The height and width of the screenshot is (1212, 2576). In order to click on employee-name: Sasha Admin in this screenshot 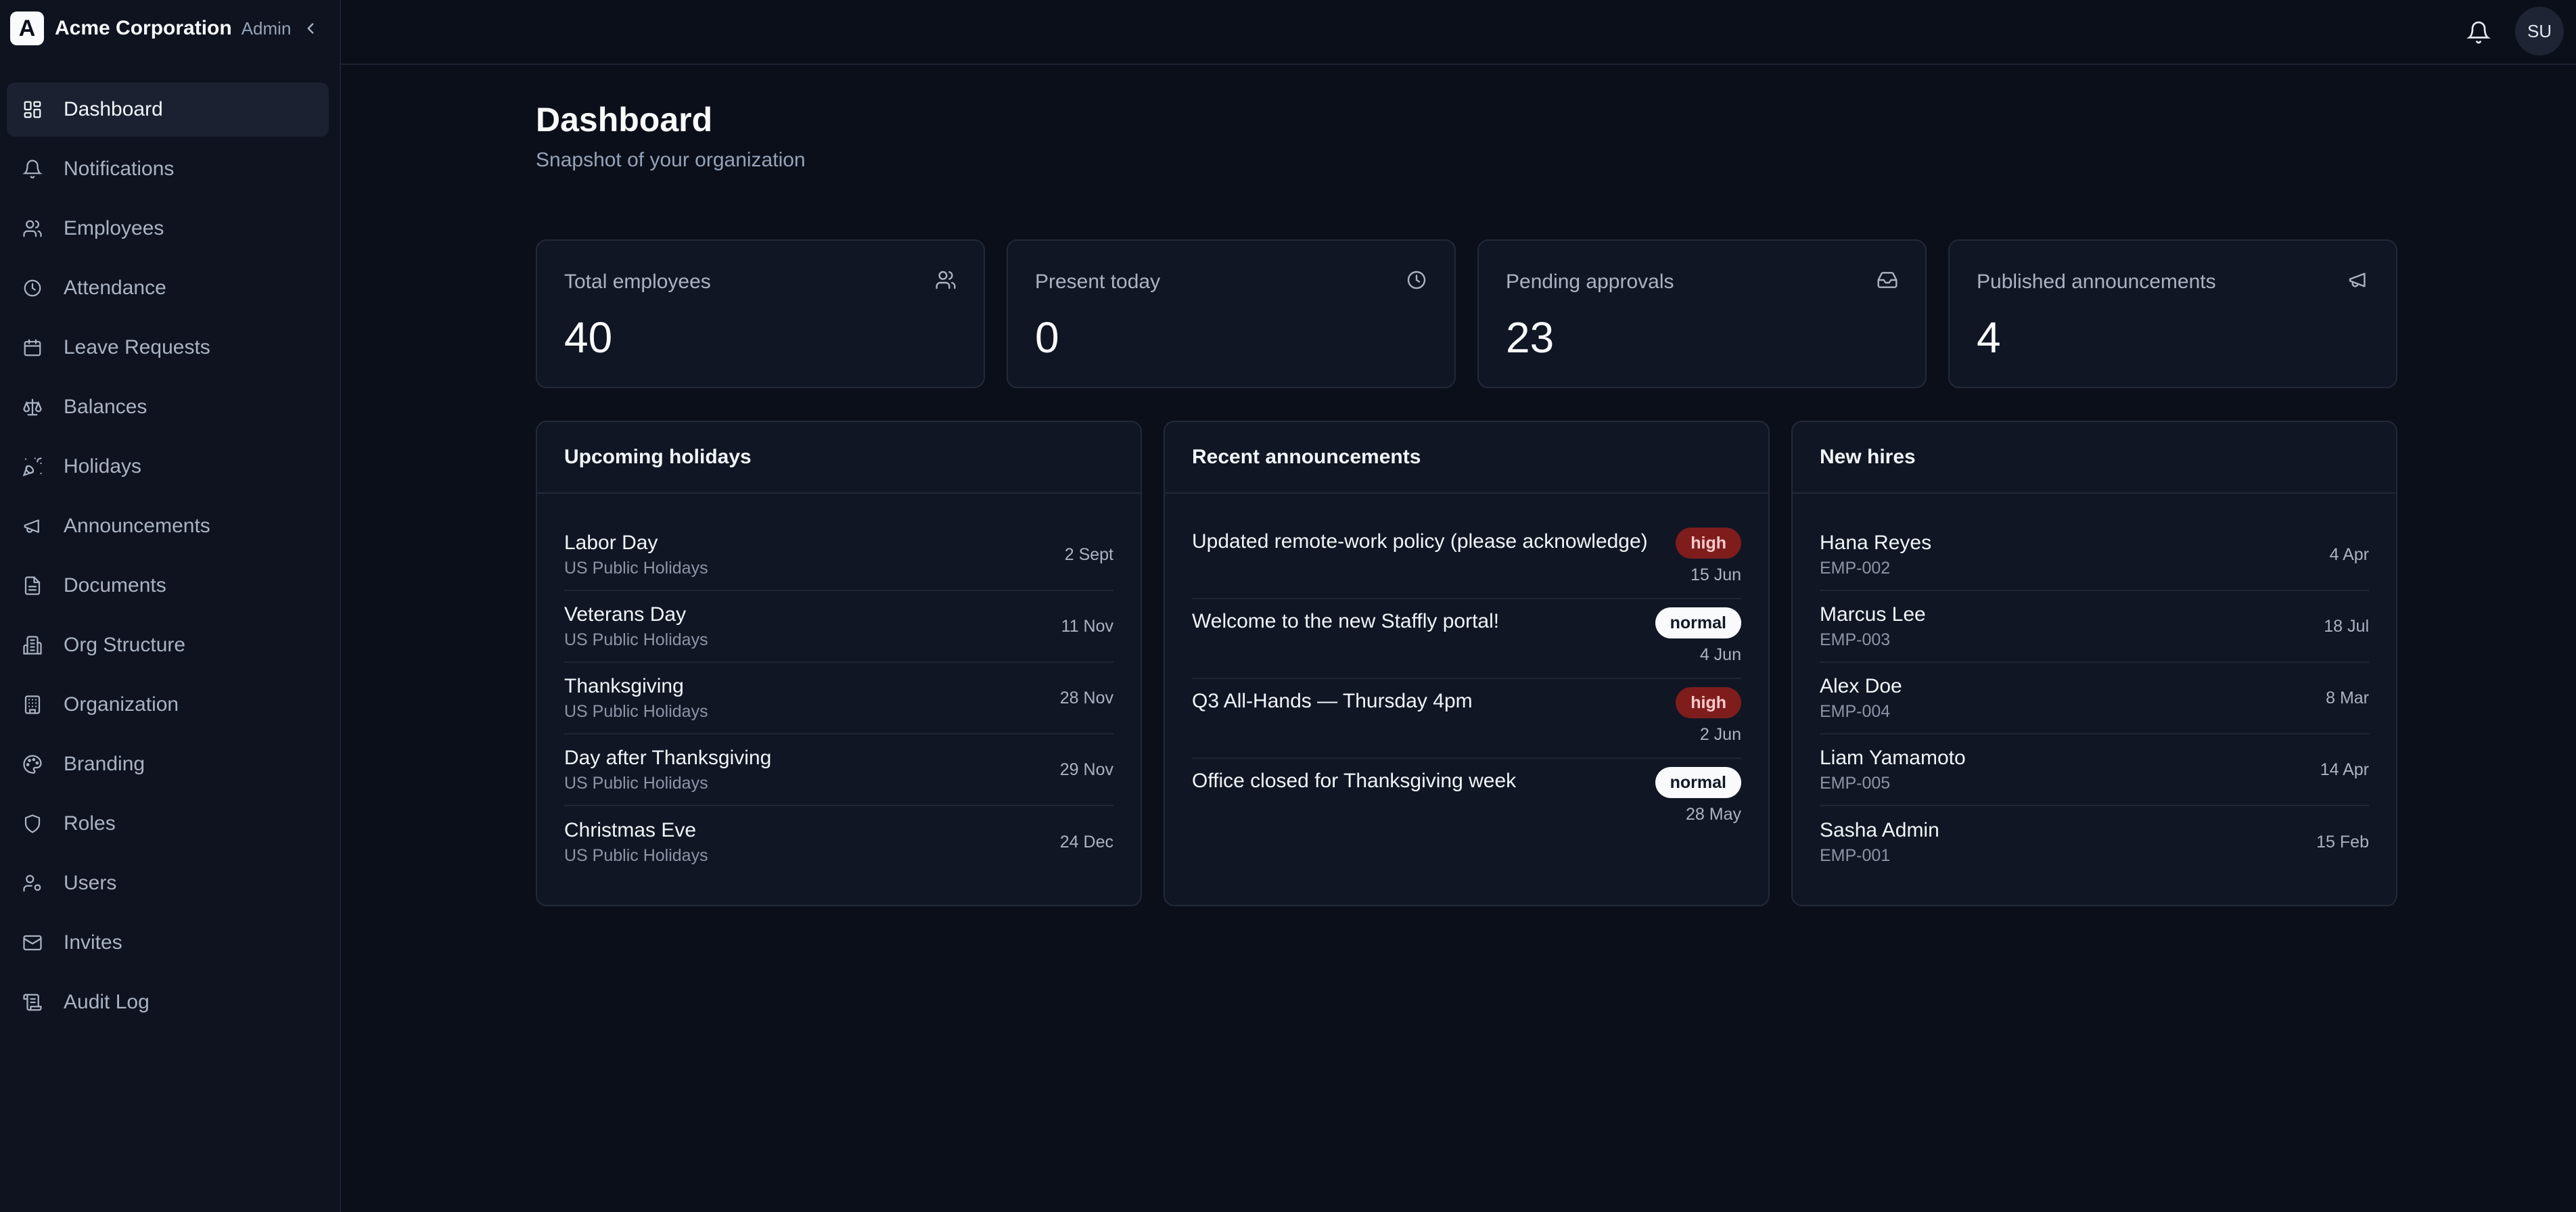, I will do `click(1879, 829)`.